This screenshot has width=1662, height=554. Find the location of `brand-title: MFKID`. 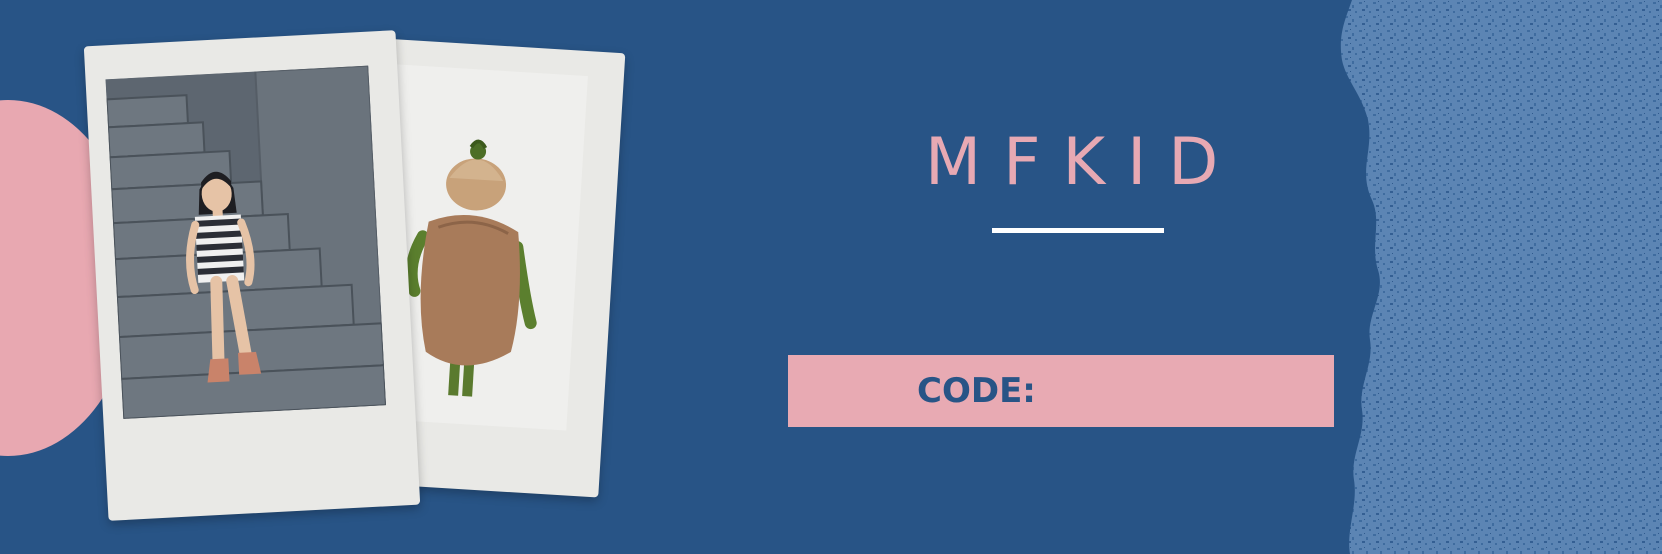

brand-title: MFKID is located at coordinates (1083, 162).